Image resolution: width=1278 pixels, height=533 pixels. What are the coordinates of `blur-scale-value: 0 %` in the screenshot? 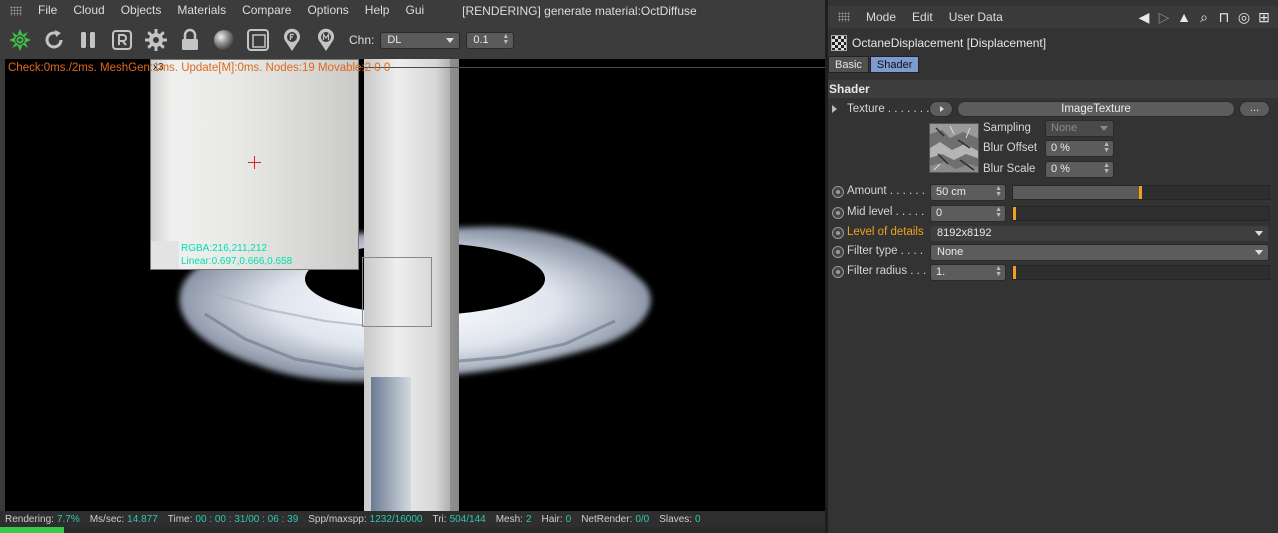 It's located at (1060, 169).